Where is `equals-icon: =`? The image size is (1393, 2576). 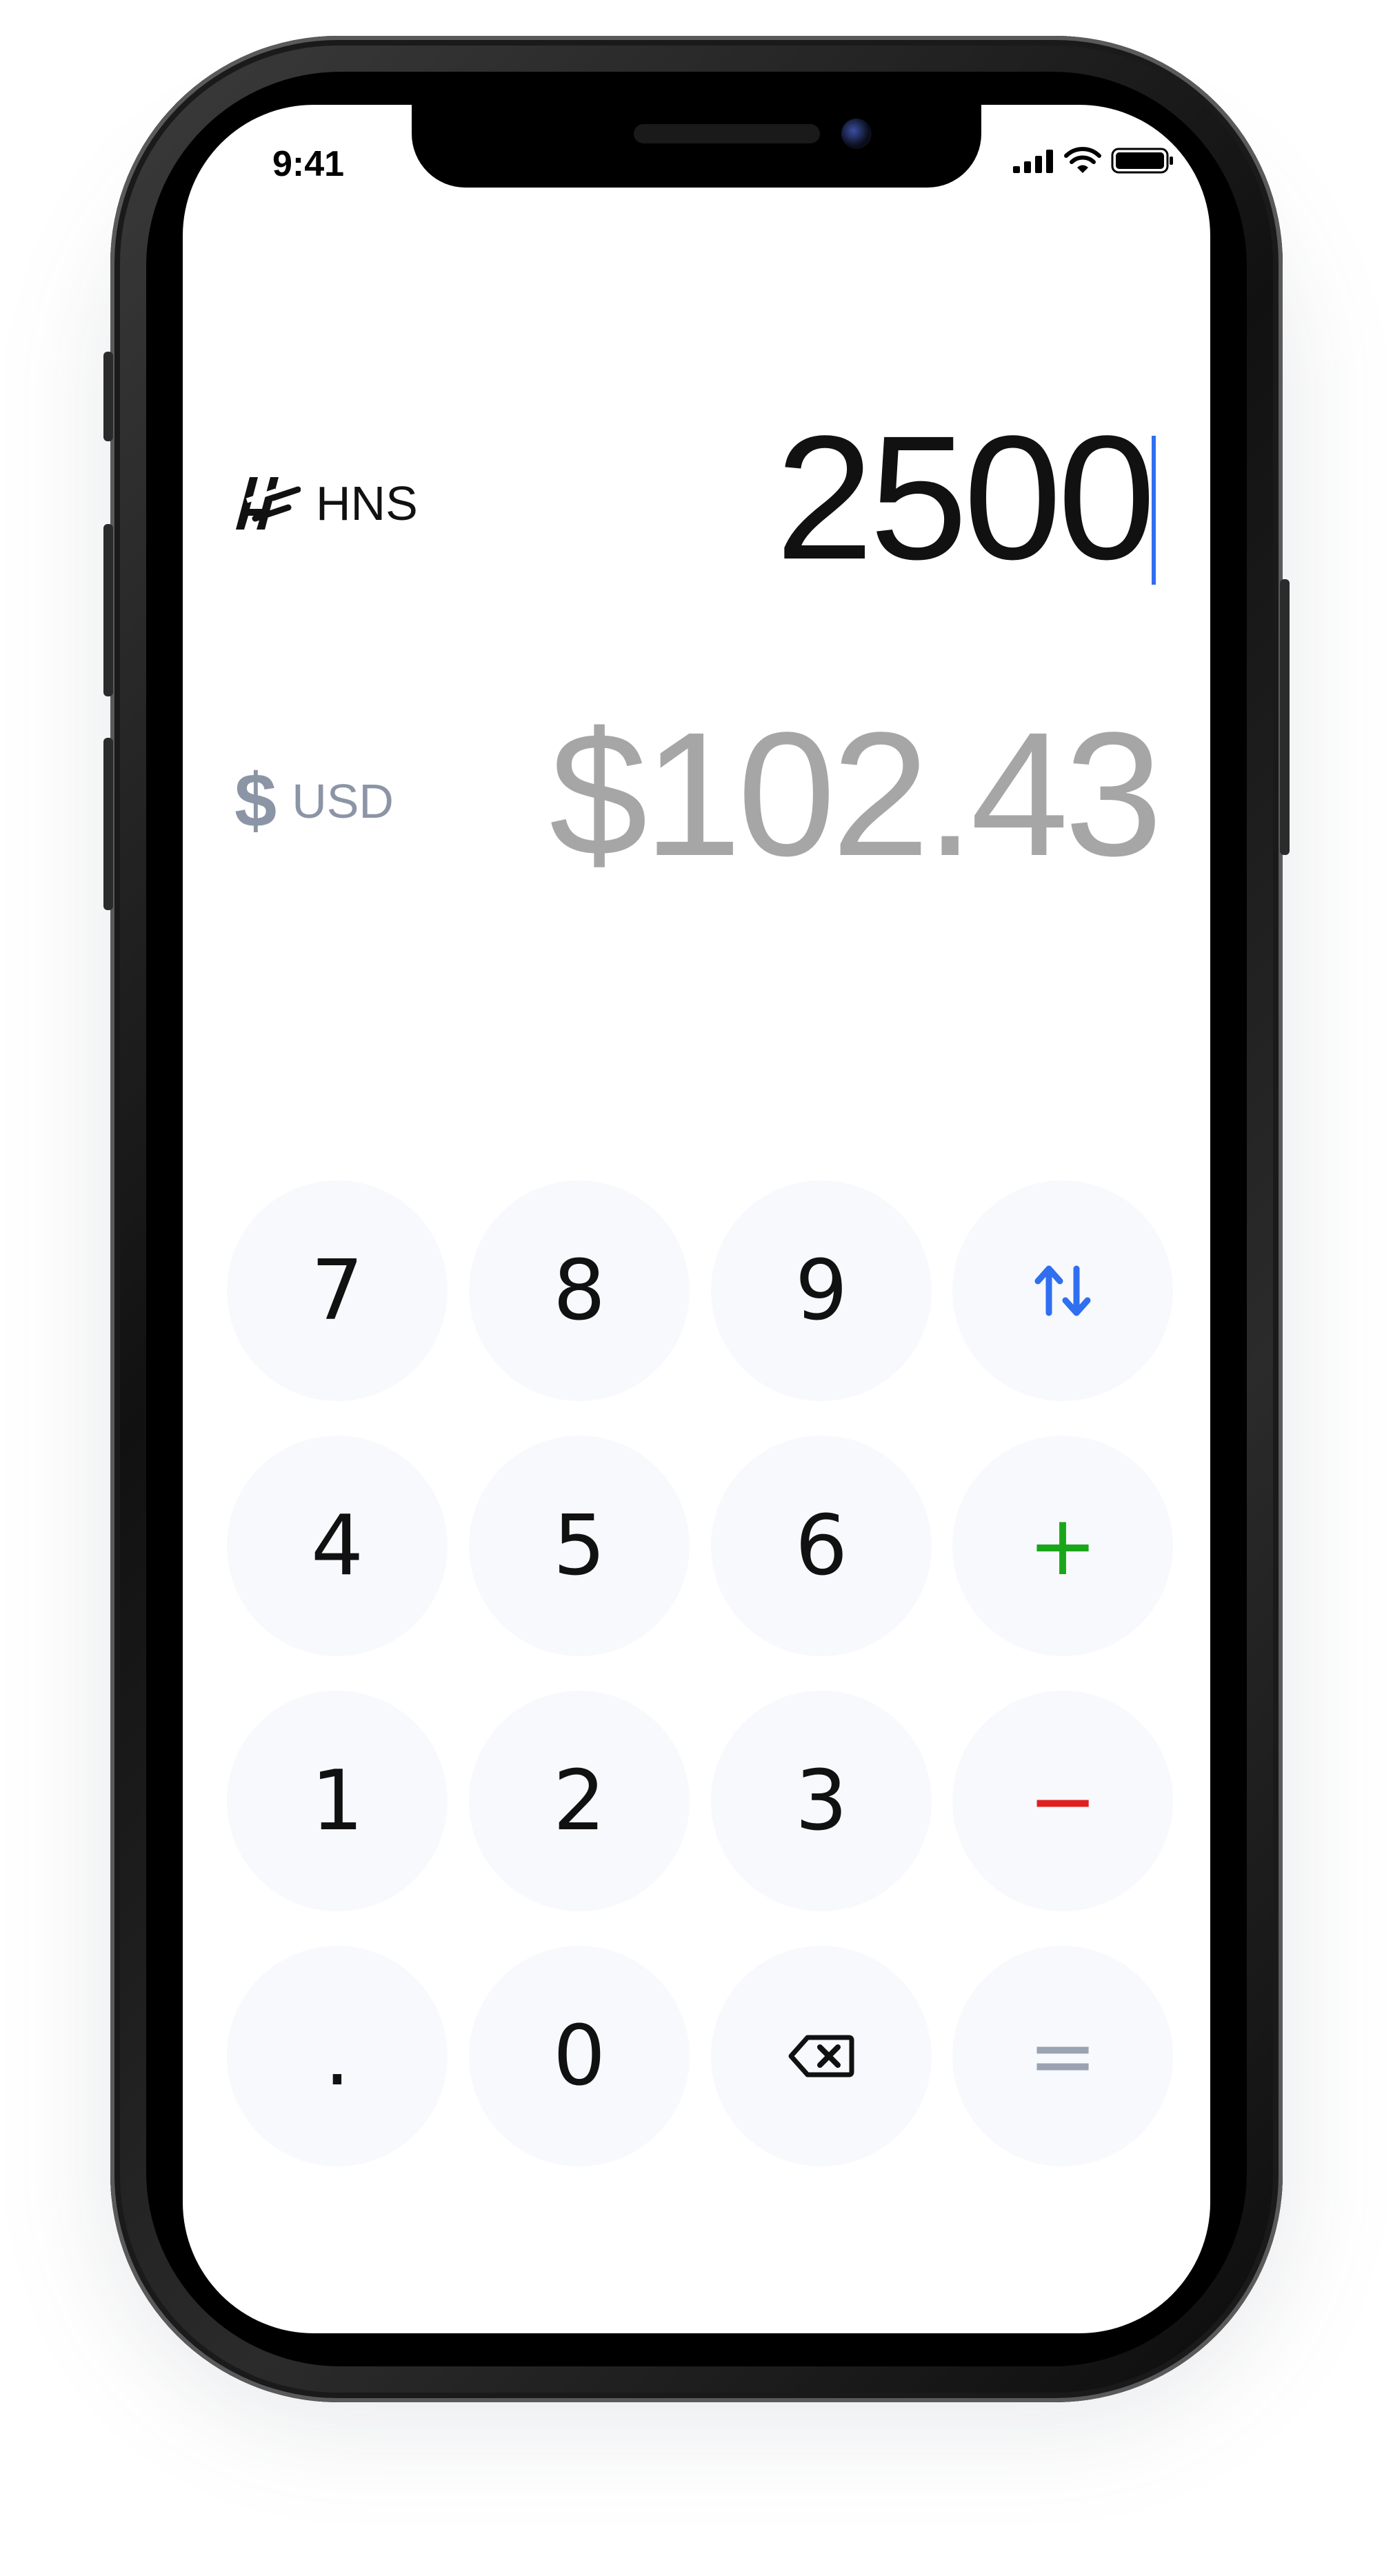 equals-icon: = is located at coordinates (1063, 2056).